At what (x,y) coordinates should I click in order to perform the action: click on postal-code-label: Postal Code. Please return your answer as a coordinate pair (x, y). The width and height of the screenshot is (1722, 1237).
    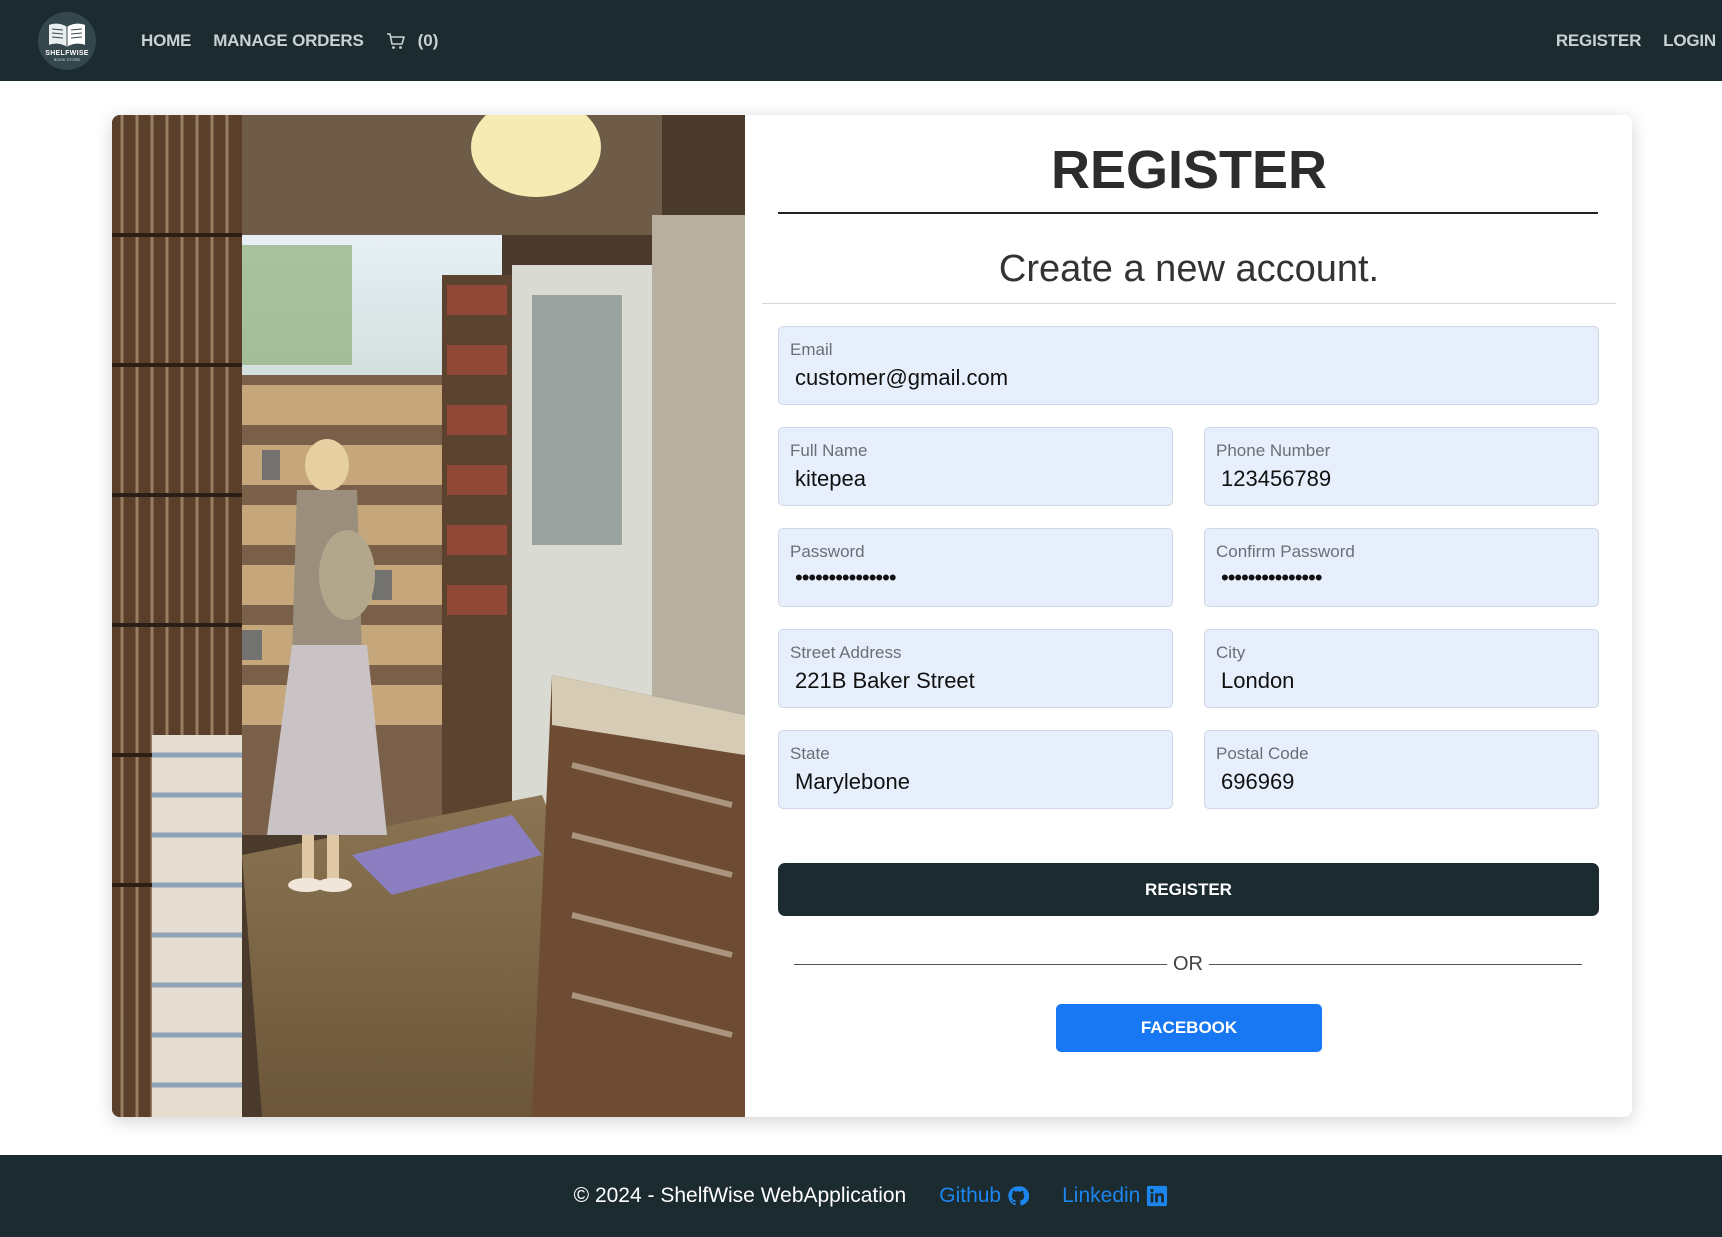
    Looking at the image, I should click on (1262, 753).